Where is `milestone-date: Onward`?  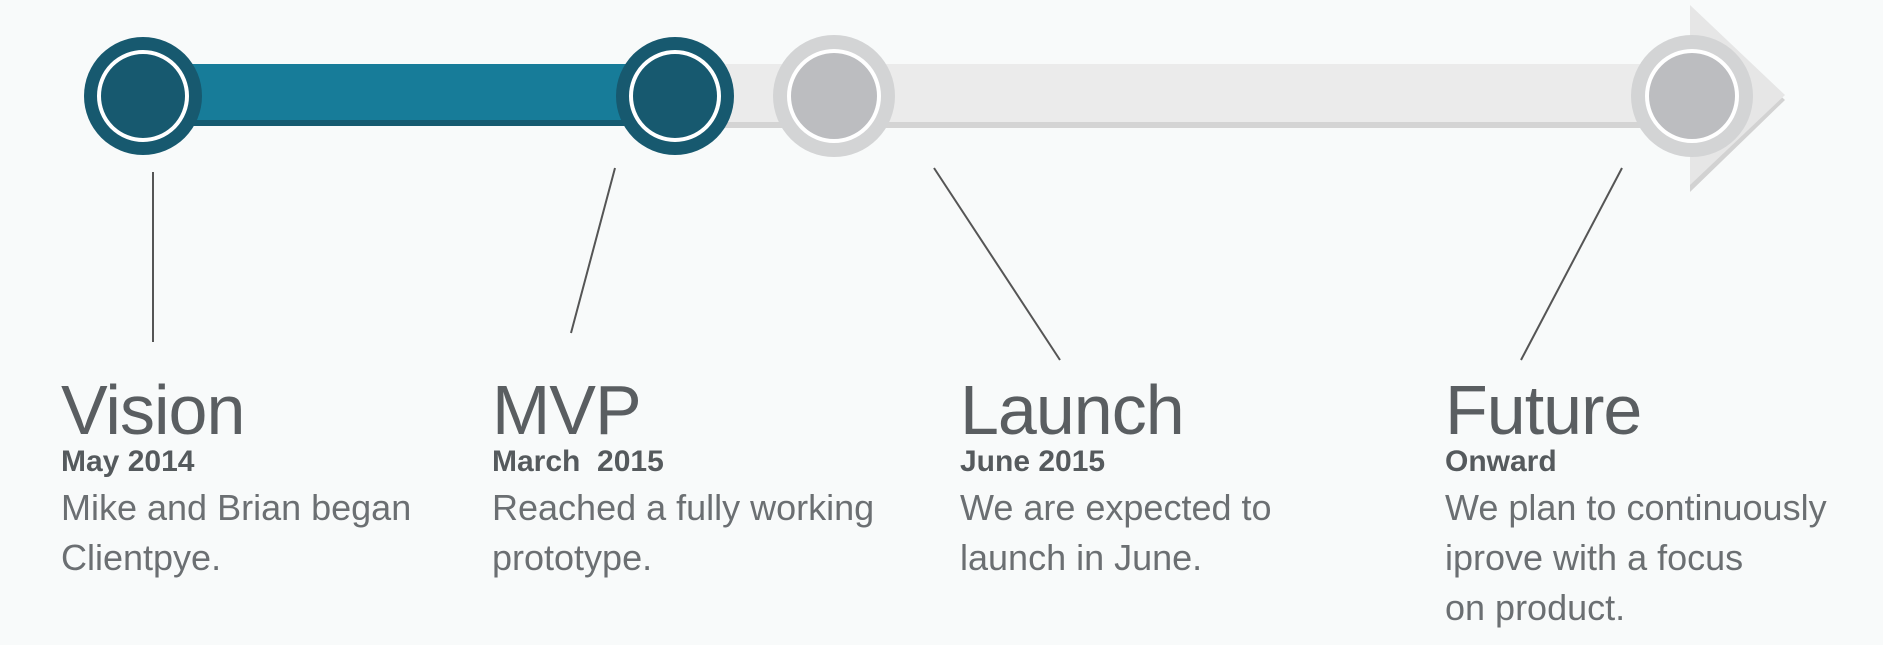 milestone-date: Onward is located at coordinates (1501, 461).